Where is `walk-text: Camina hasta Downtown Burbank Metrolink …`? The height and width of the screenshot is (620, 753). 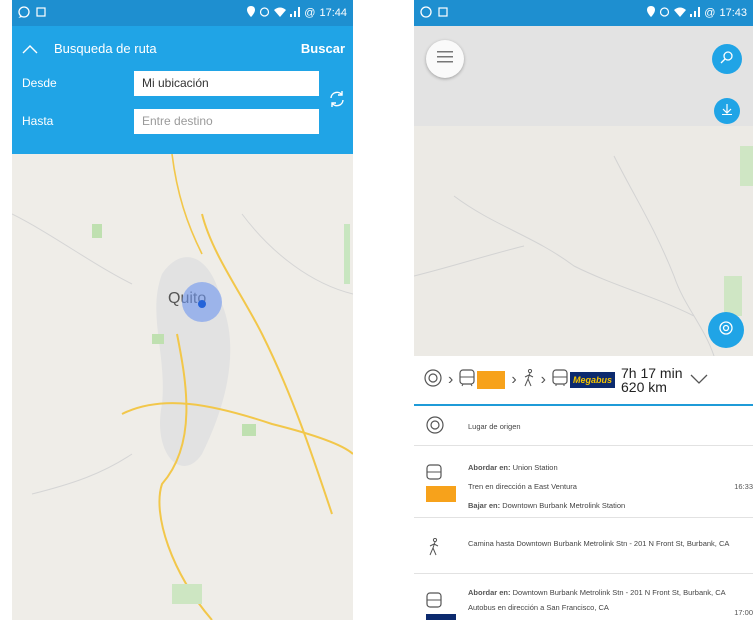 walk-text: Camina hasta Downtown Burbank Metrolink … is located at coordinates (599, 543).